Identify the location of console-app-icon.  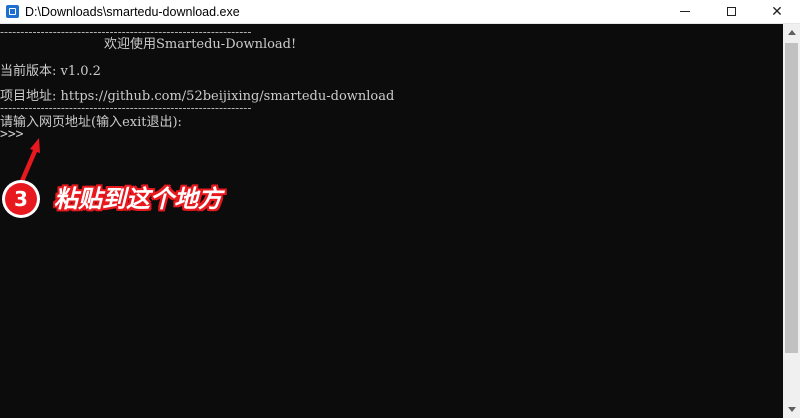
(12, 11).